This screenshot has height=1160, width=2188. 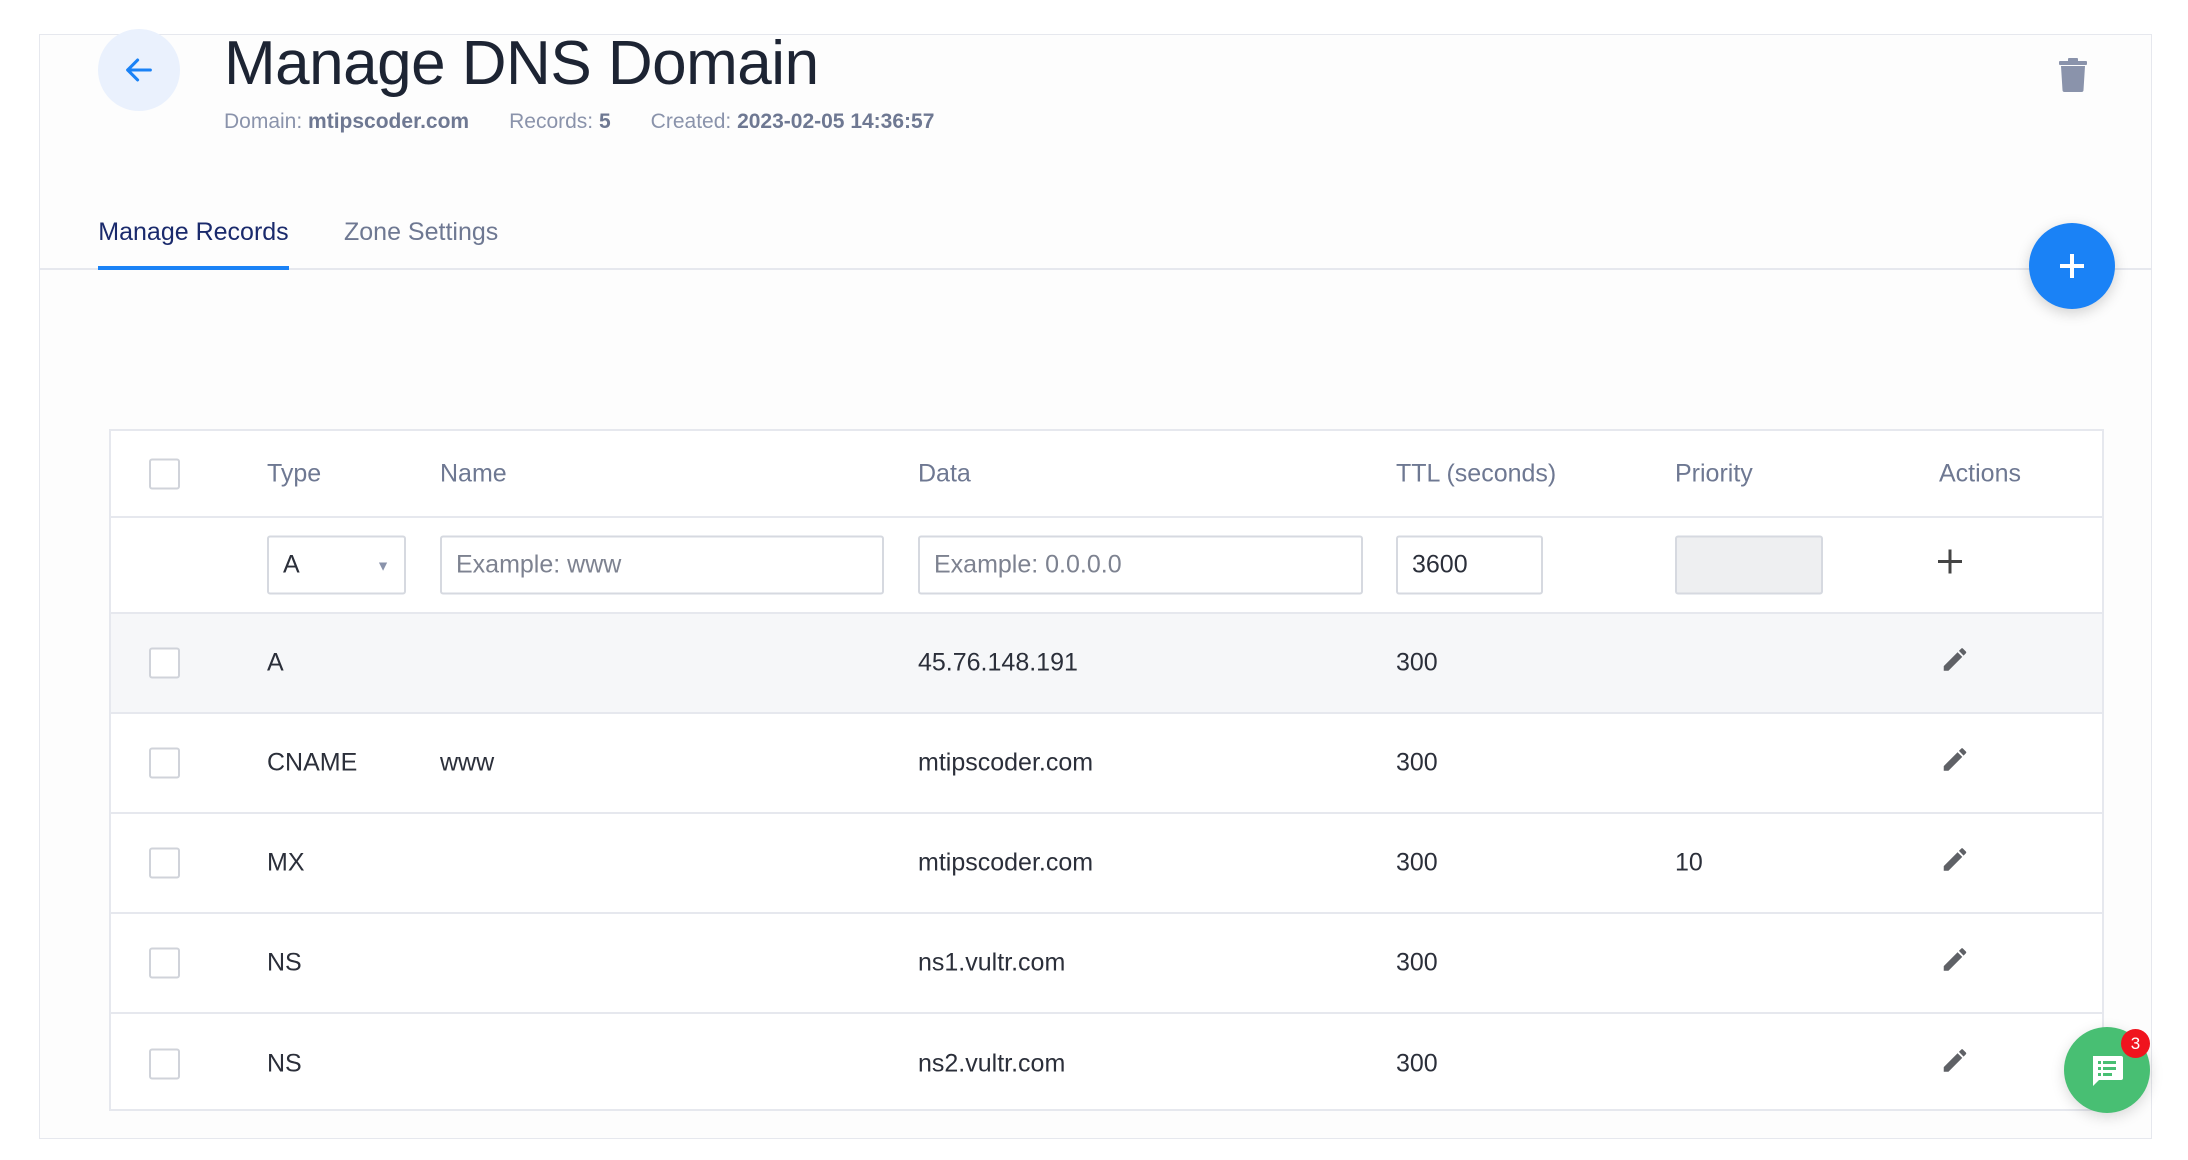 I want to click on priority-input, so click(x=1749, y=565).